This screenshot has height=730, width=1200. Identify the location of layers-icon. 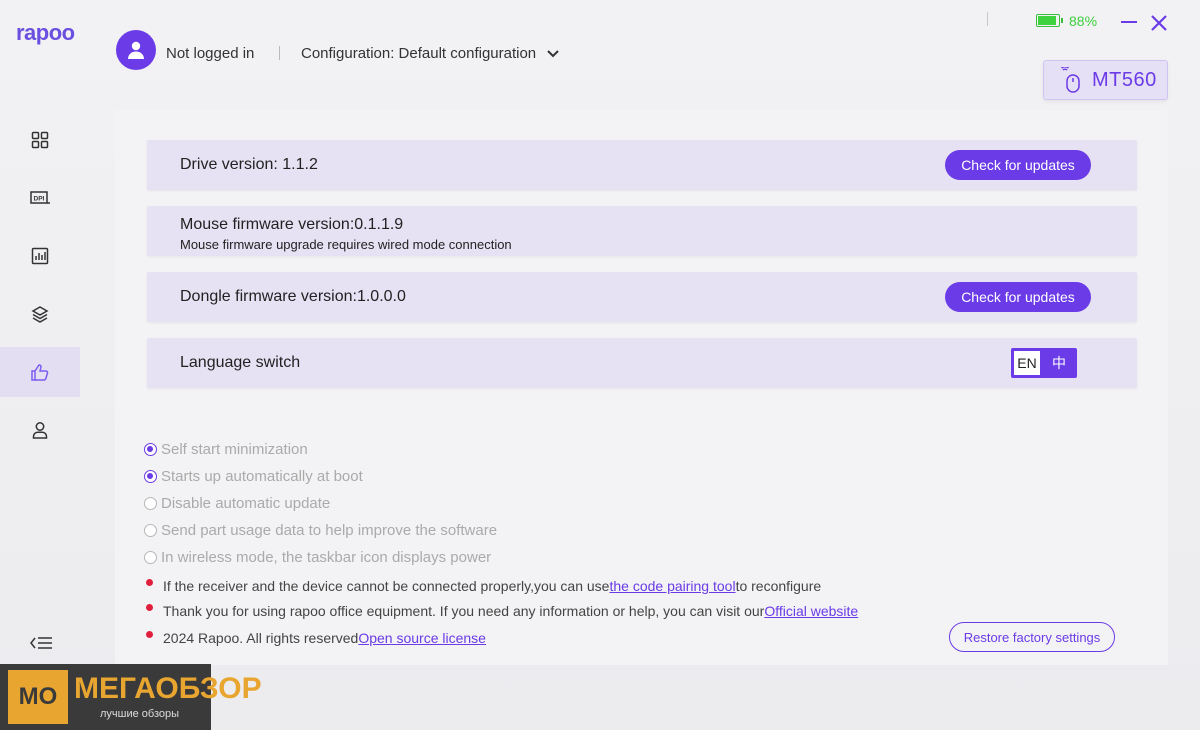
(40, 314).